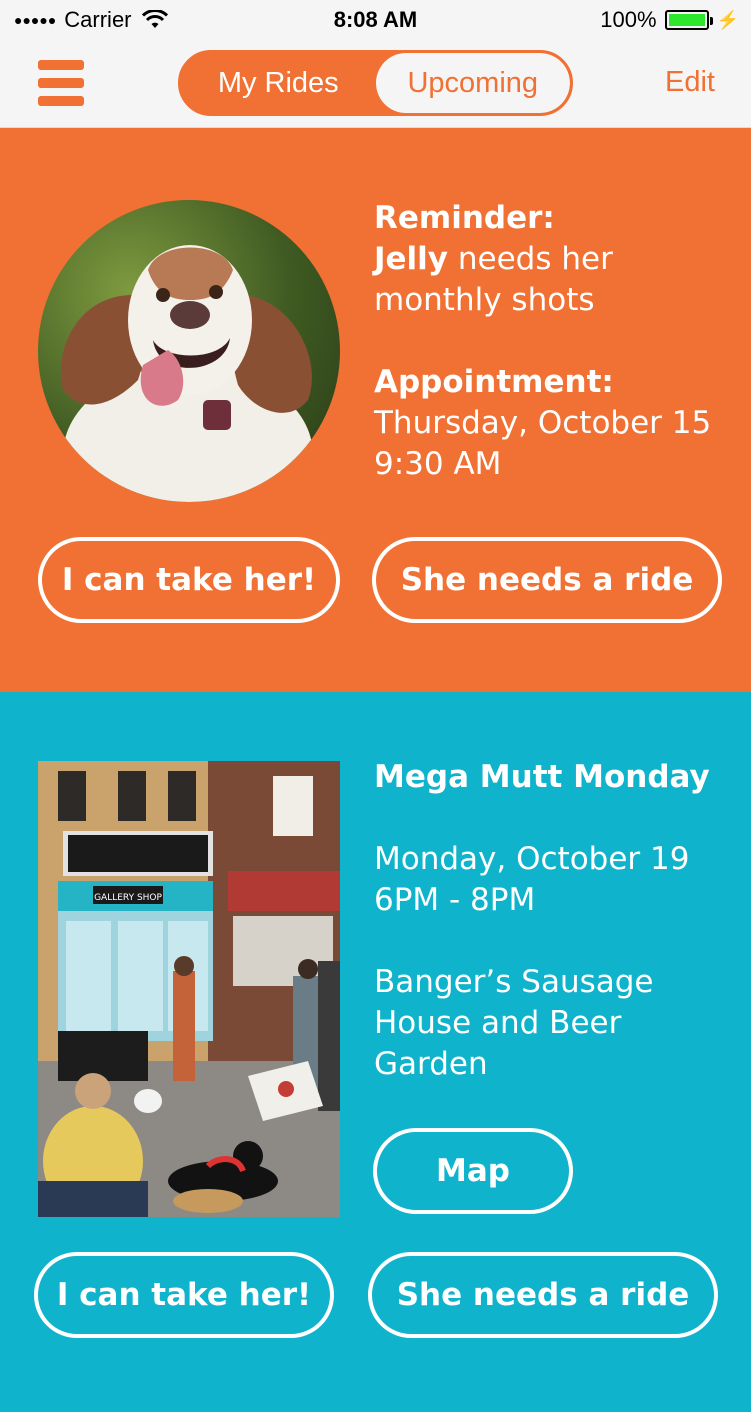 Image resolution: width=751 pixels, height=1412 pixels. I want to click on appointment-time: 9:30 AM, so click(438, 464).